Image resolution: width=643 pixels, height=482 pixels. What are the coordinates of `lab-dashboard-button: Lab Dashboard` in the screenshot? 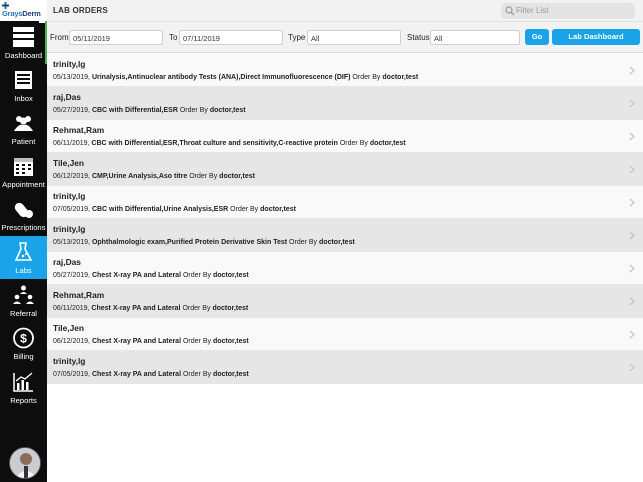 It's located at (596, 37).